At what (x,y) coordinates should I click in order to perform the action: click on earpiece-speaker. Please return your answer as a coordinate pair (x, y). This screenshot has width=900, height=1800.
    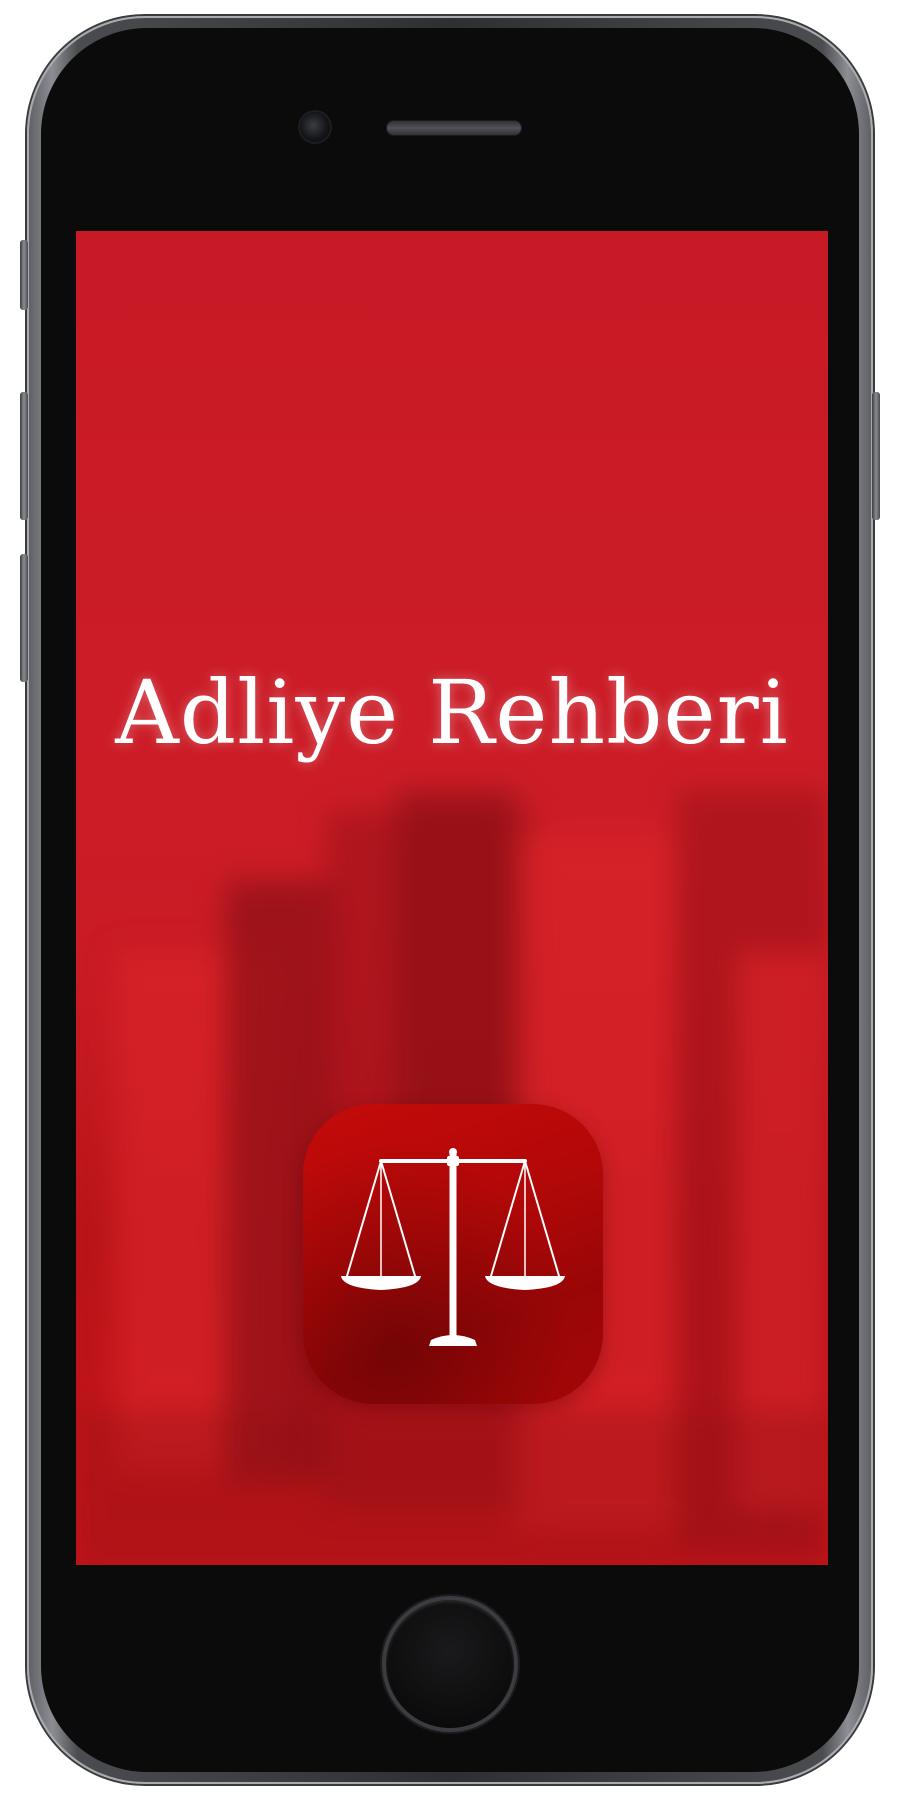
    Looking at the image, I should click on (454, 128).